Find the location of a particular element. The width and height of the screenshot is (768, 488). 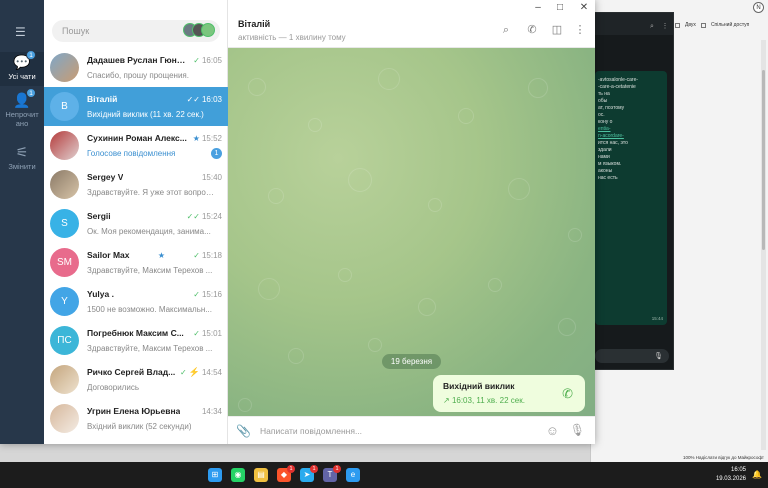

emoji-icon: ☺ is located at coordinates (552, 430).